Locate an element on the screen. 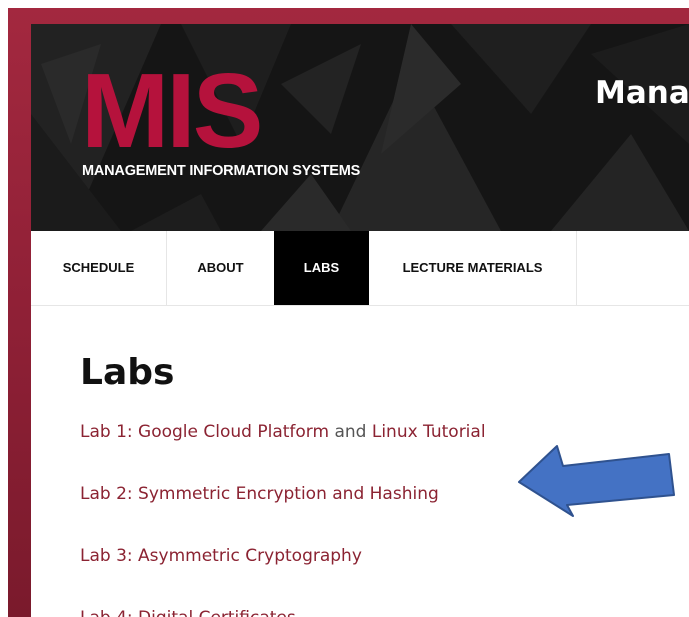 This screenshot has width=689, height=617. site-title-partial: Mana is located at coordinates (642, 93).